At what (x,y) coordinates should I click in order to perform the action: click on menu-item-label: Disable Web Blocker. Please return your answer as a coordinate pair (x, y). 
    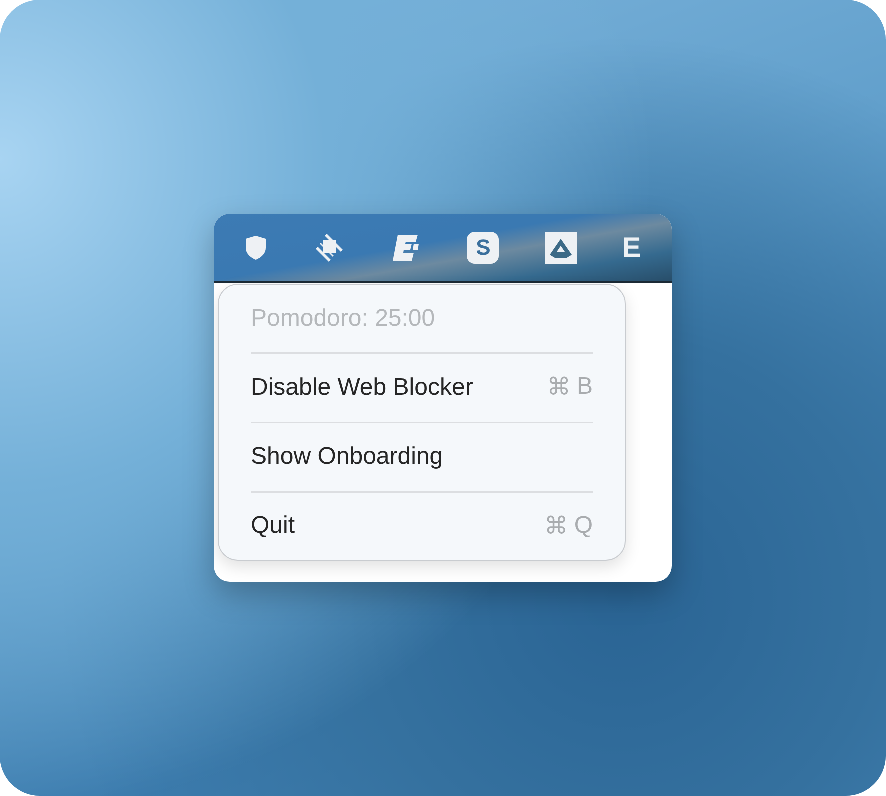
    Looking at the image, I should click on (362, 388).